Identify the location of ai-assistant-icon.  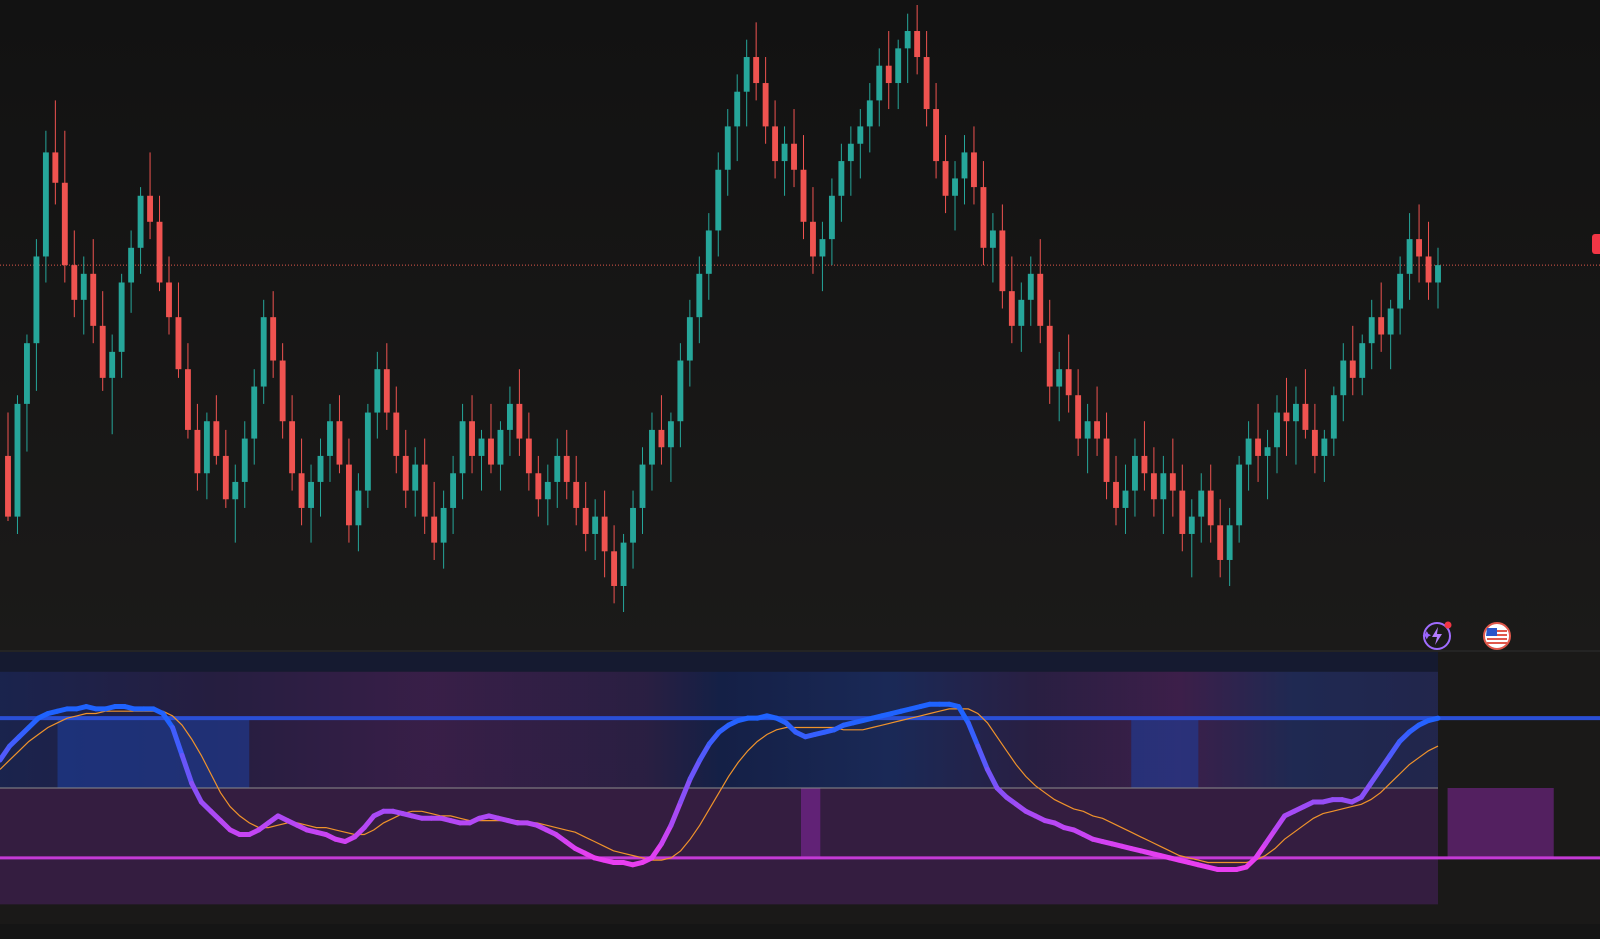
(1437, 636).